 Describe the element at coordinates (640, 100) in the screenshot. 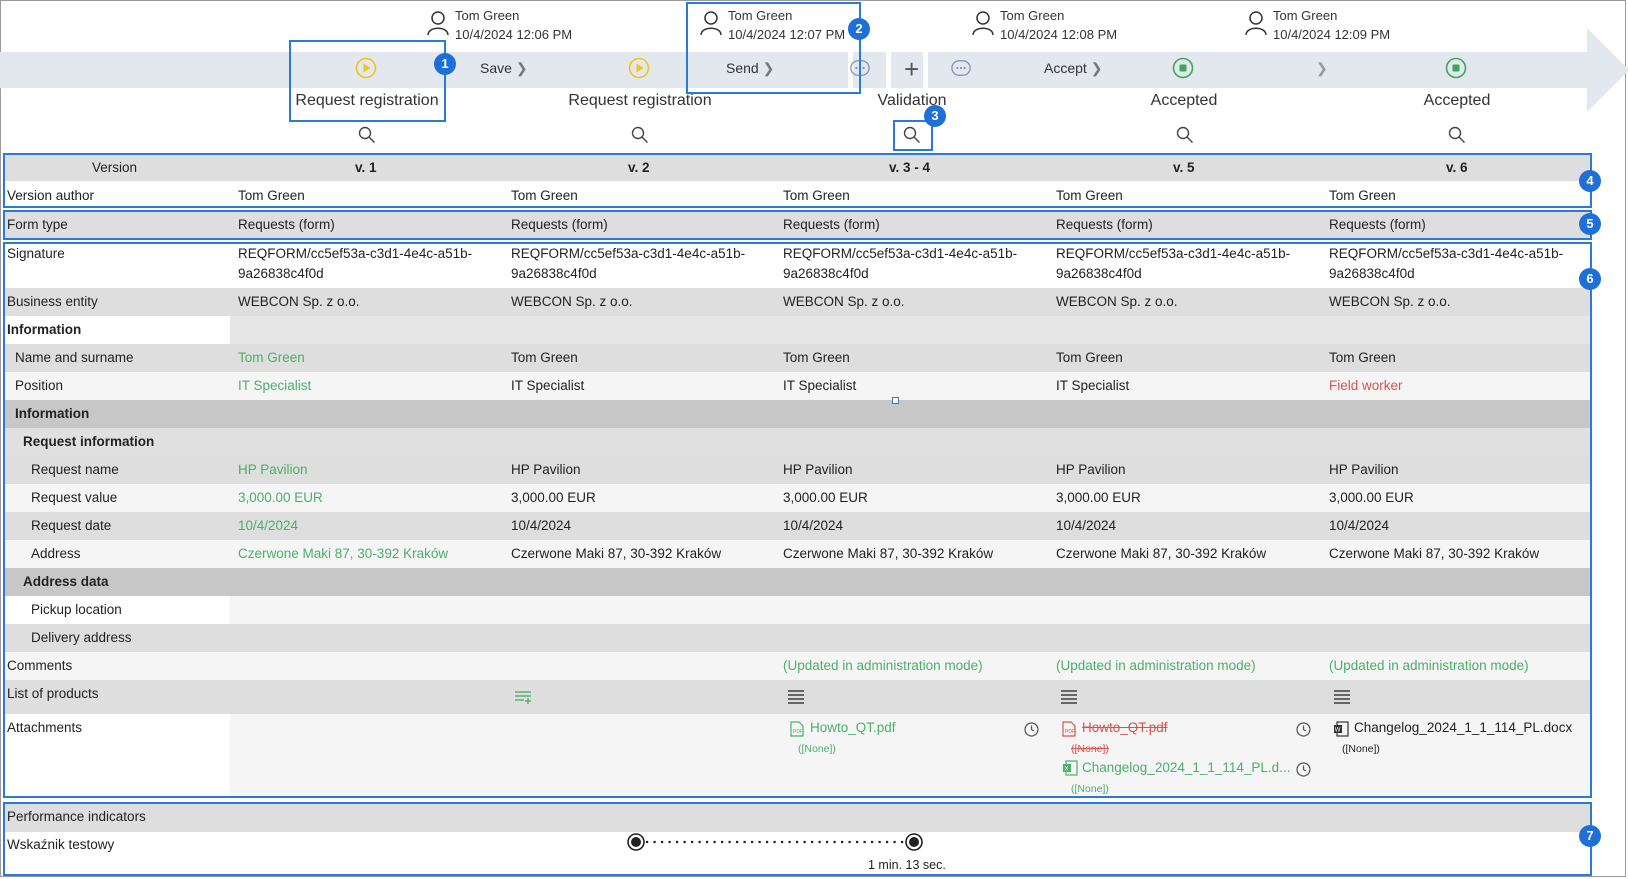

I see `step-name: Request registration` at that location.